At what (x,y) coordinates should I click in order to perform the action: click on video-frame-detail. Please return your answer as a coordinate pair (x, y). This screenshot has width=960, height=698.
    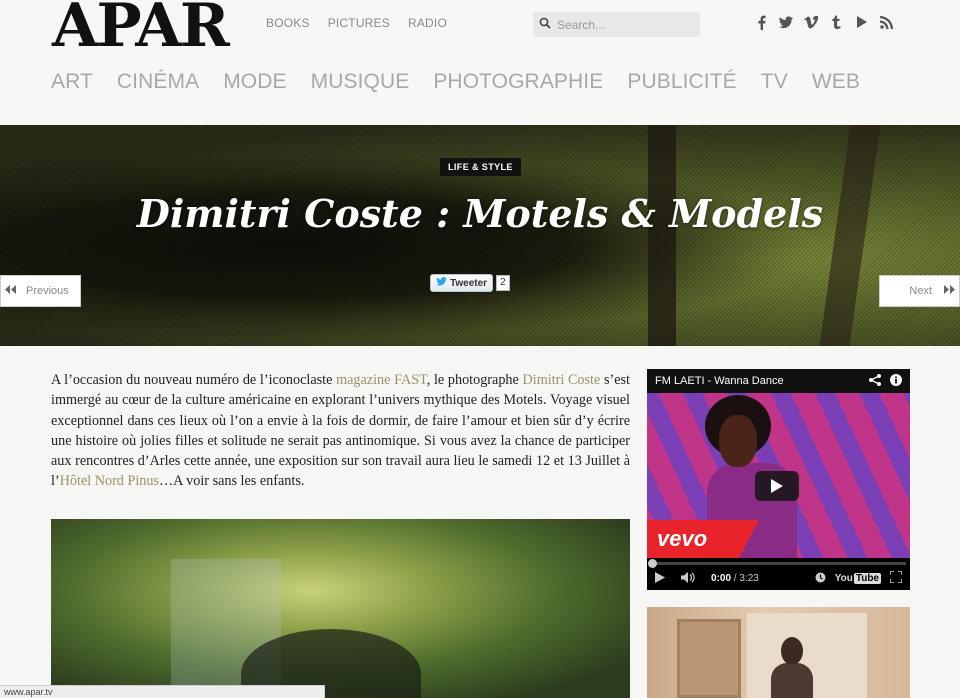
    Looking at the image, I should click on (738, 441).